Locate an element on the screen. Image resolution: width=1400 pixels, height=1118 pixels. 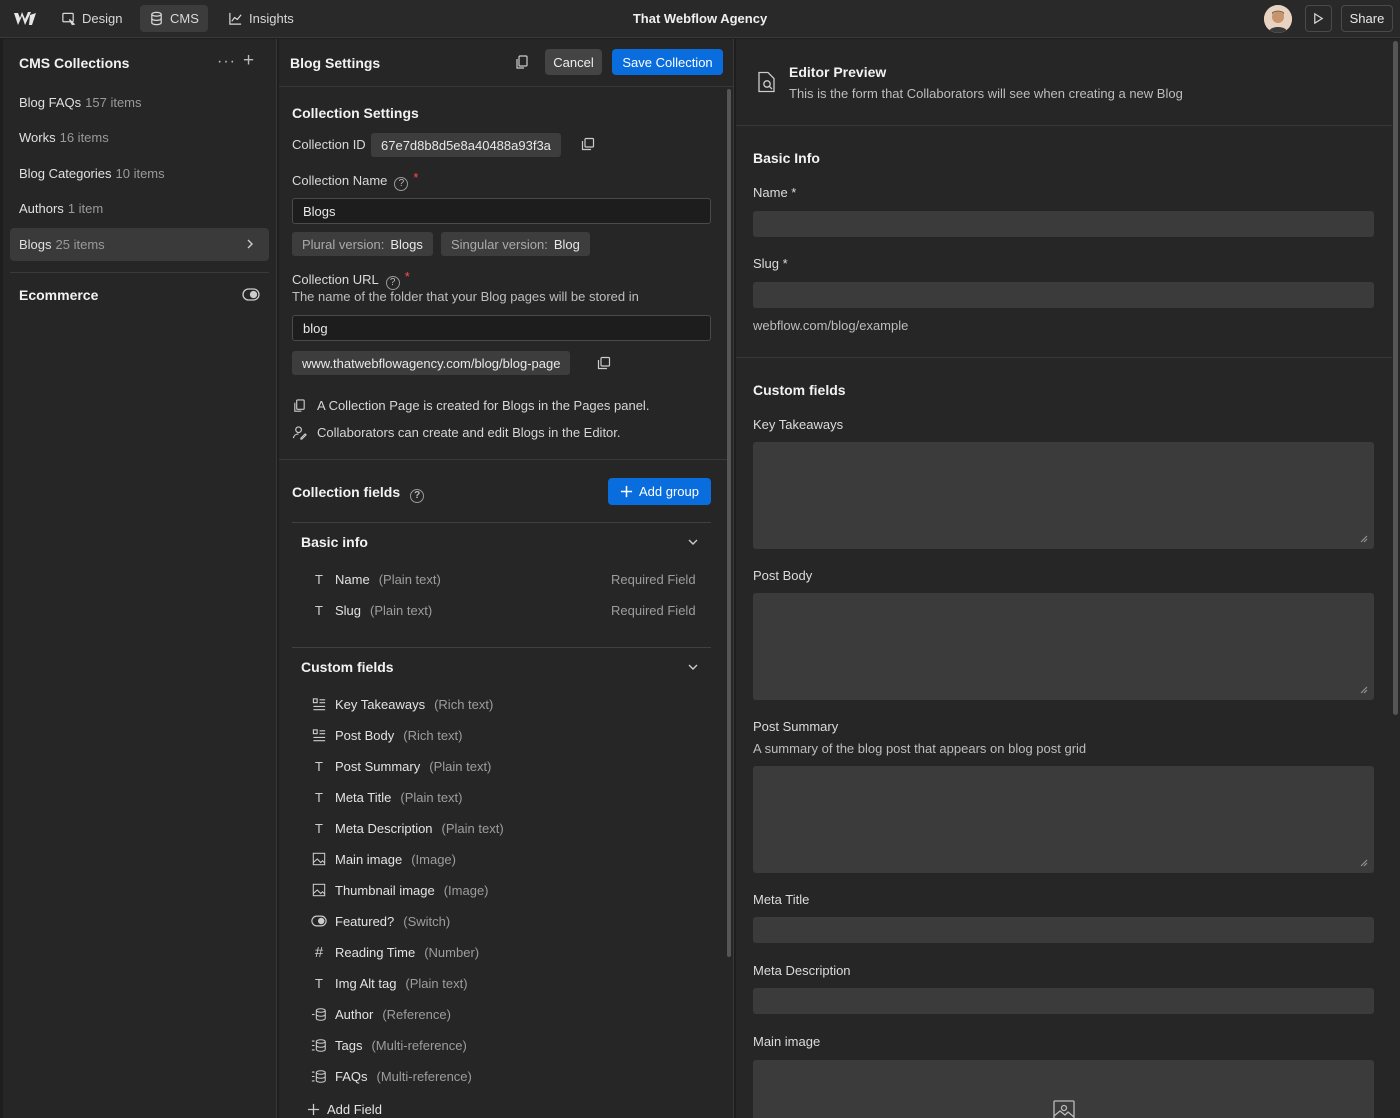
play-icon is located at coordinates (1319, 18).